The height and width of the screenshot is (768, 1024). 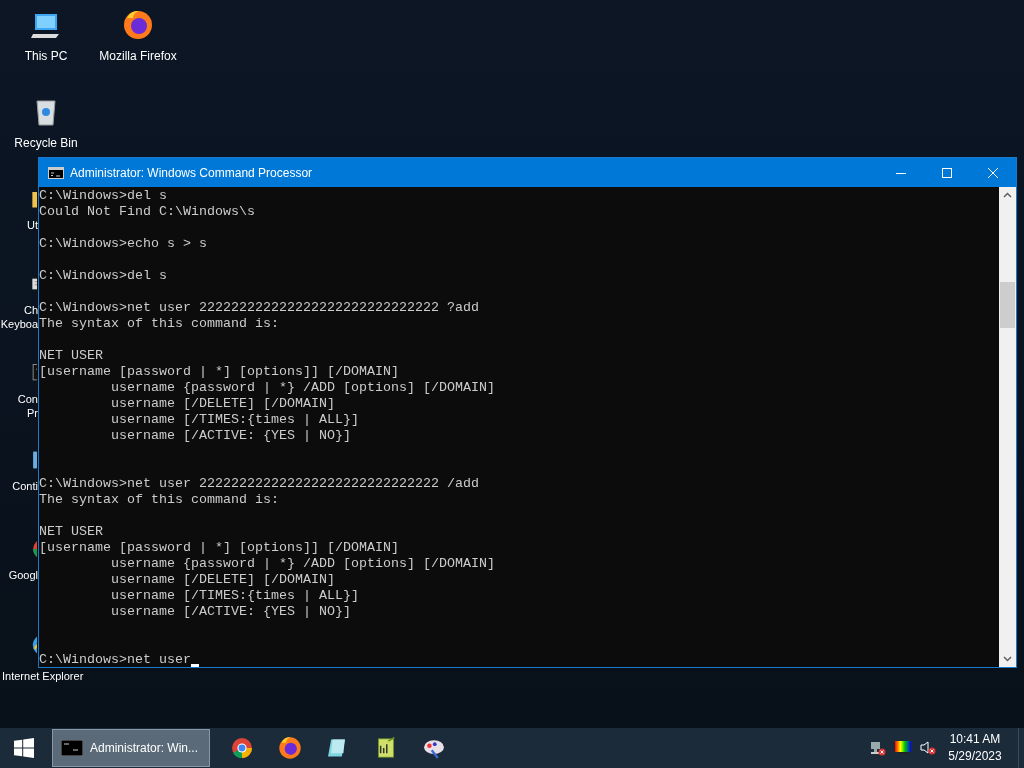 What do you see at coordinates (1007, 659) in the screenshot?
I see `scroll-down-icon` at bounding box center [1007, 659].